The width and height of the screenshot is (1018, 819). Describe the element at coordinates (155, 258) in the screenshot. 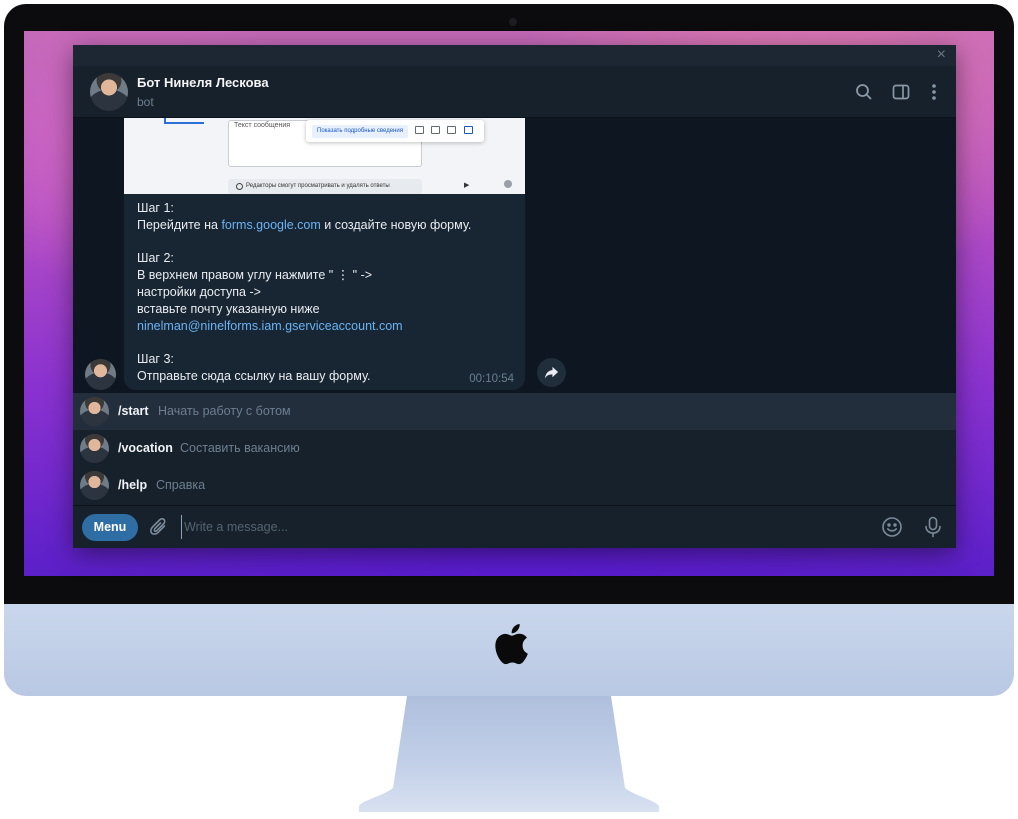

I see `step2-title: Шаг 2:` at that location.